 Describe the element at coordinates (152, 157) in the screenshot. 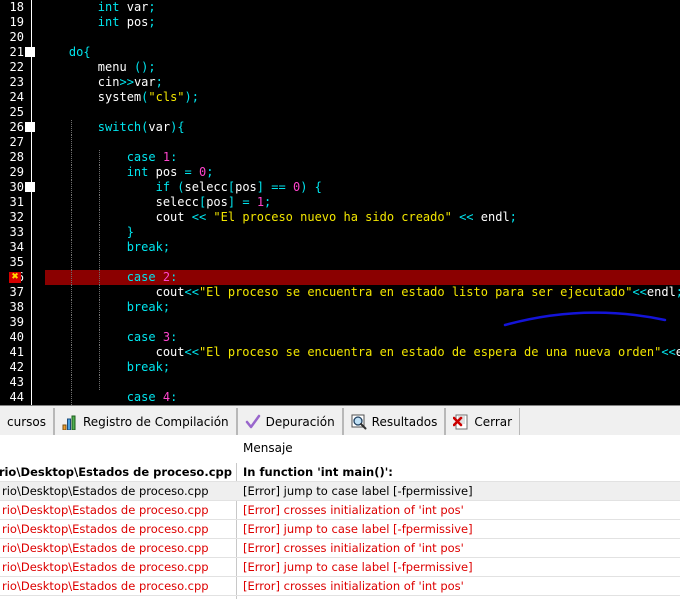

I see `code-line-text: case 1:` at that location.